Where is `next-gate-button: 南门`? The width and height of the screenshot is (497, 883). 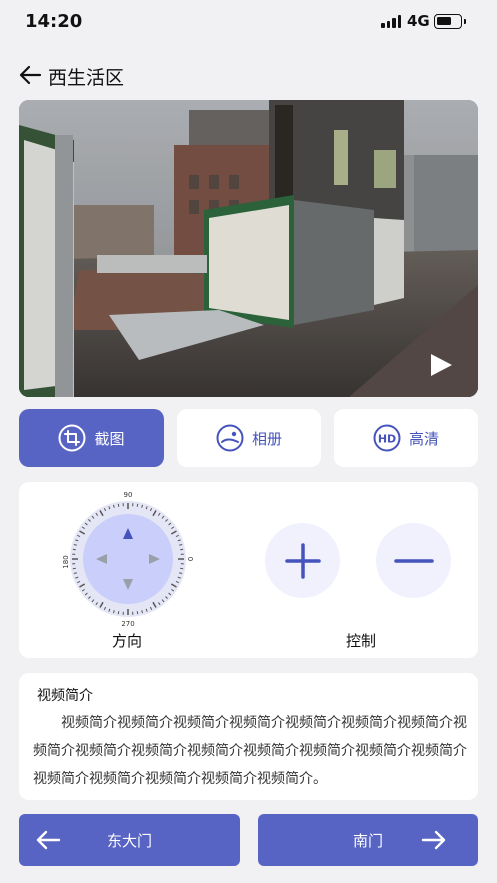 next-gate-button: 南门 is located at coordinates (368, 840).